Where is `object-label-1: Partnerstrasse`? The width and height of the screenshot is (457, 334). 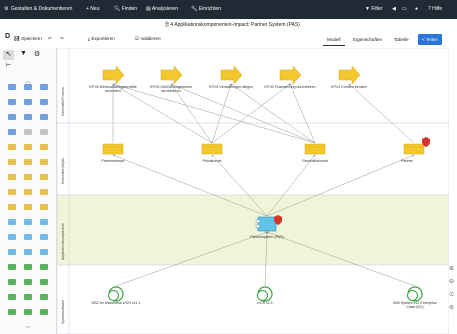 object-label-1: Partnerstrasse is located at coordinates (113, 161).